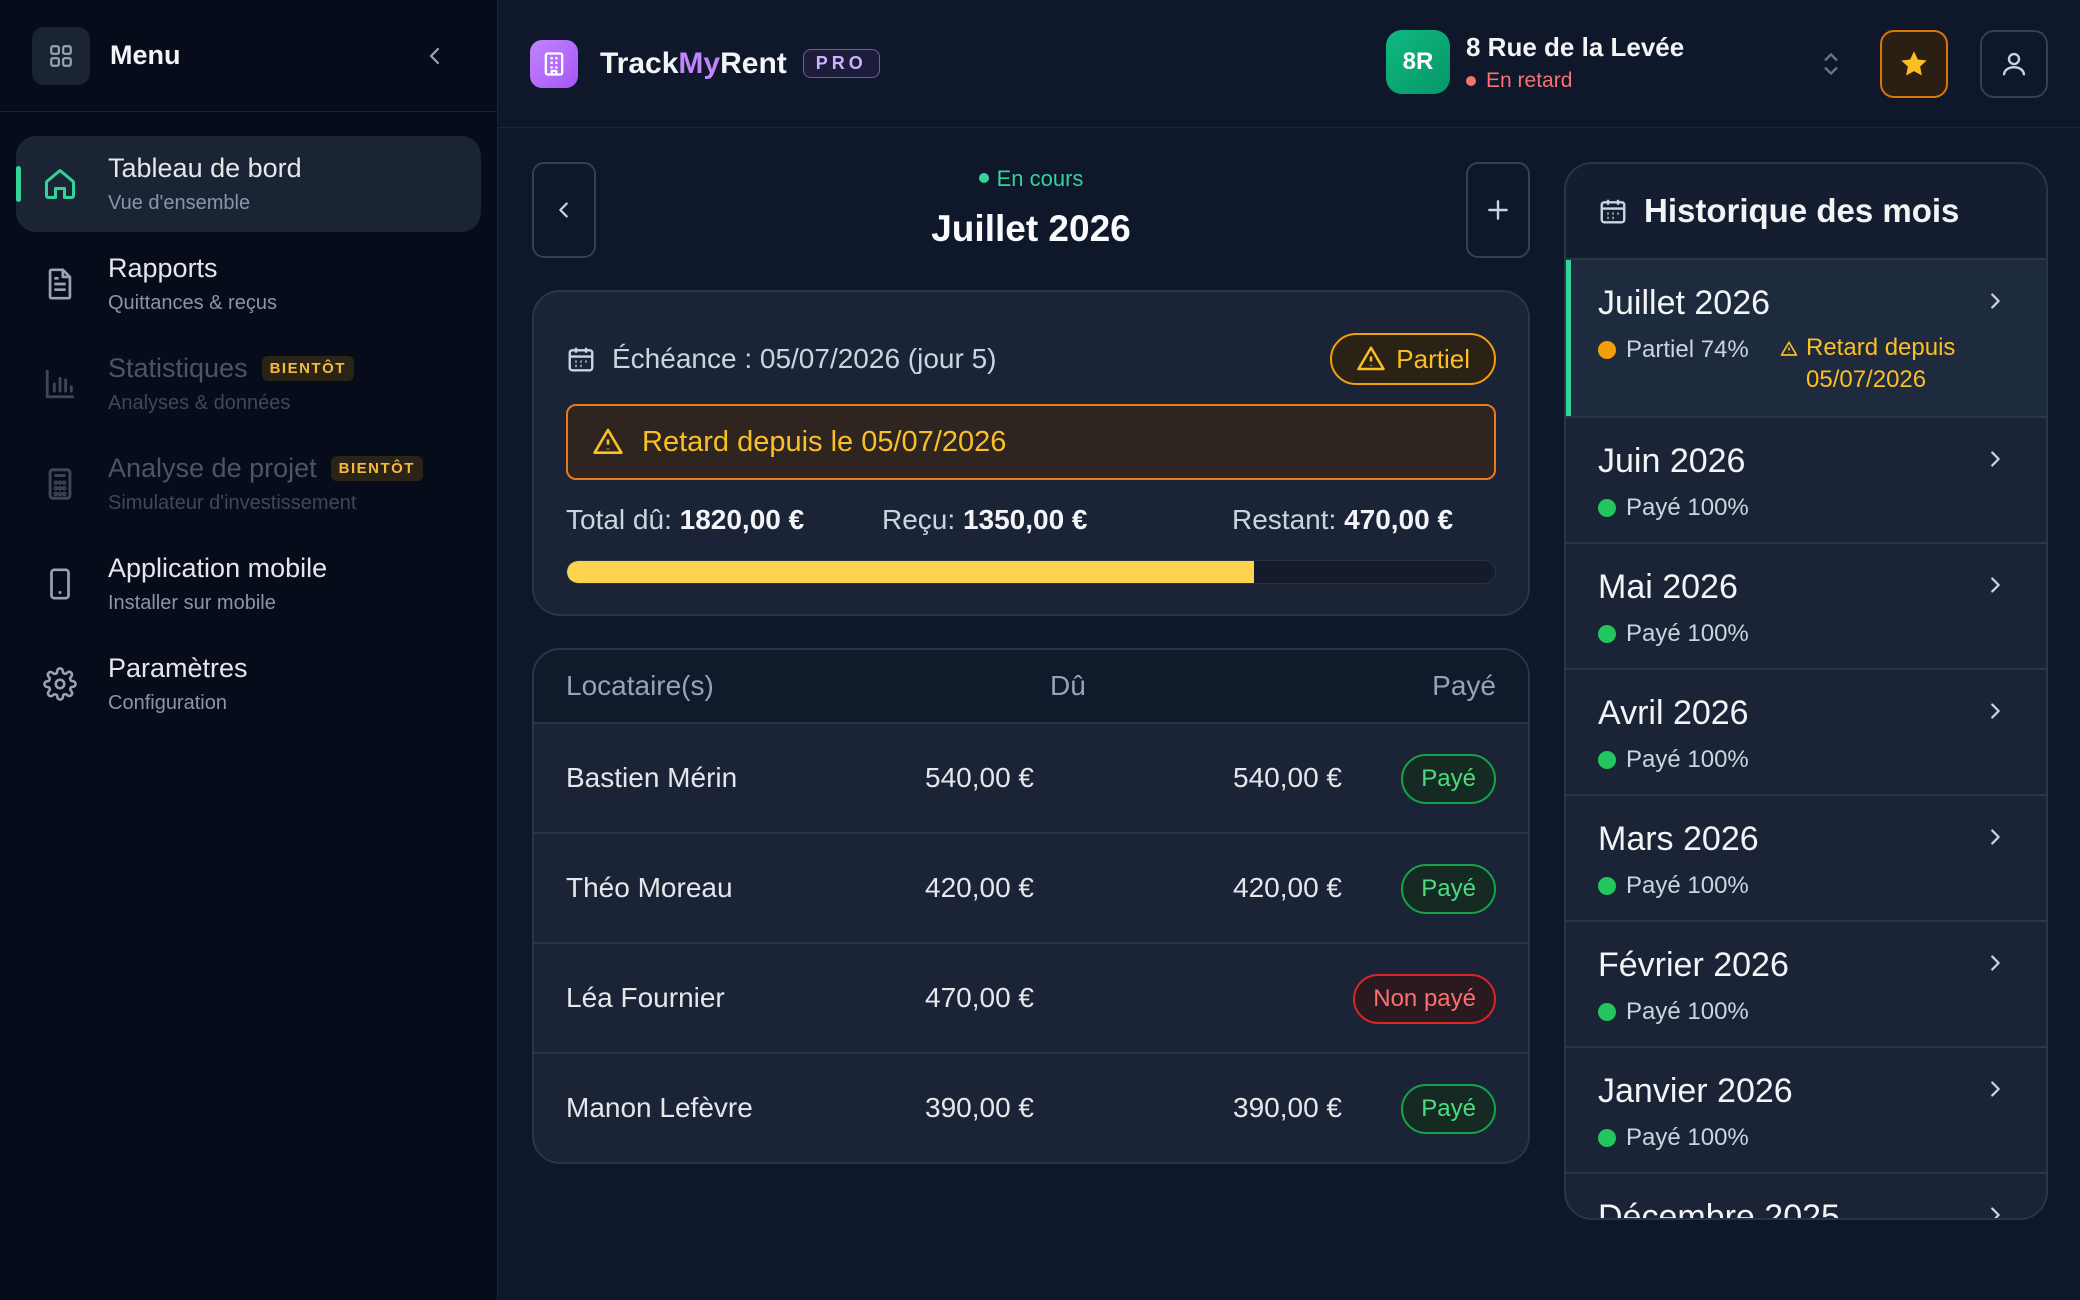  Describe the element at coordinates (1025, 519) in the screenshot. I see `total-received-value: 1350,00 €` at that location.